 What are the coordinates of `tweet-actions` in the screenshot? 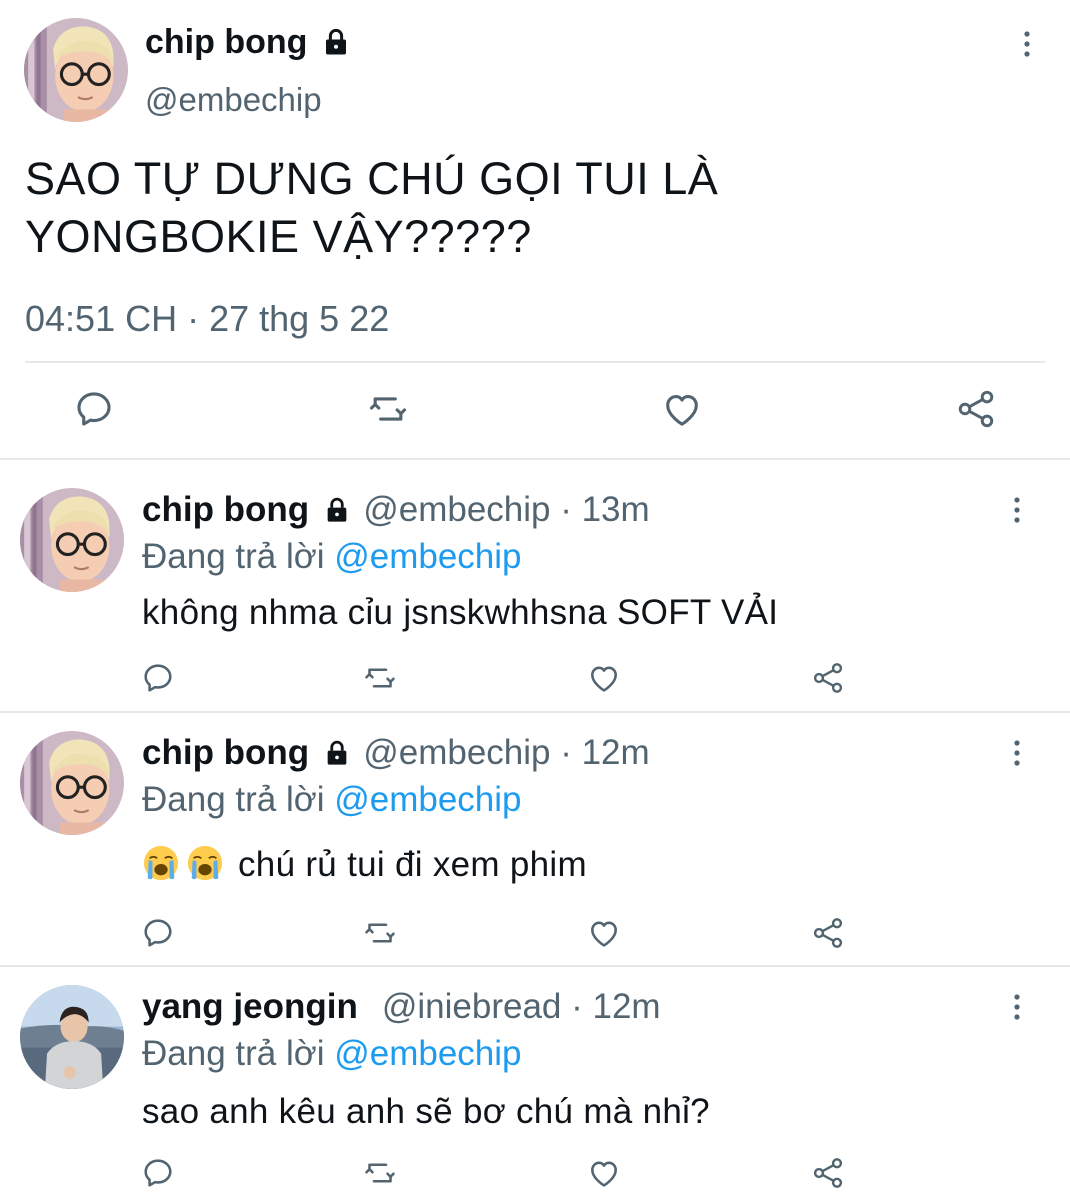 It's located at (535, 410).